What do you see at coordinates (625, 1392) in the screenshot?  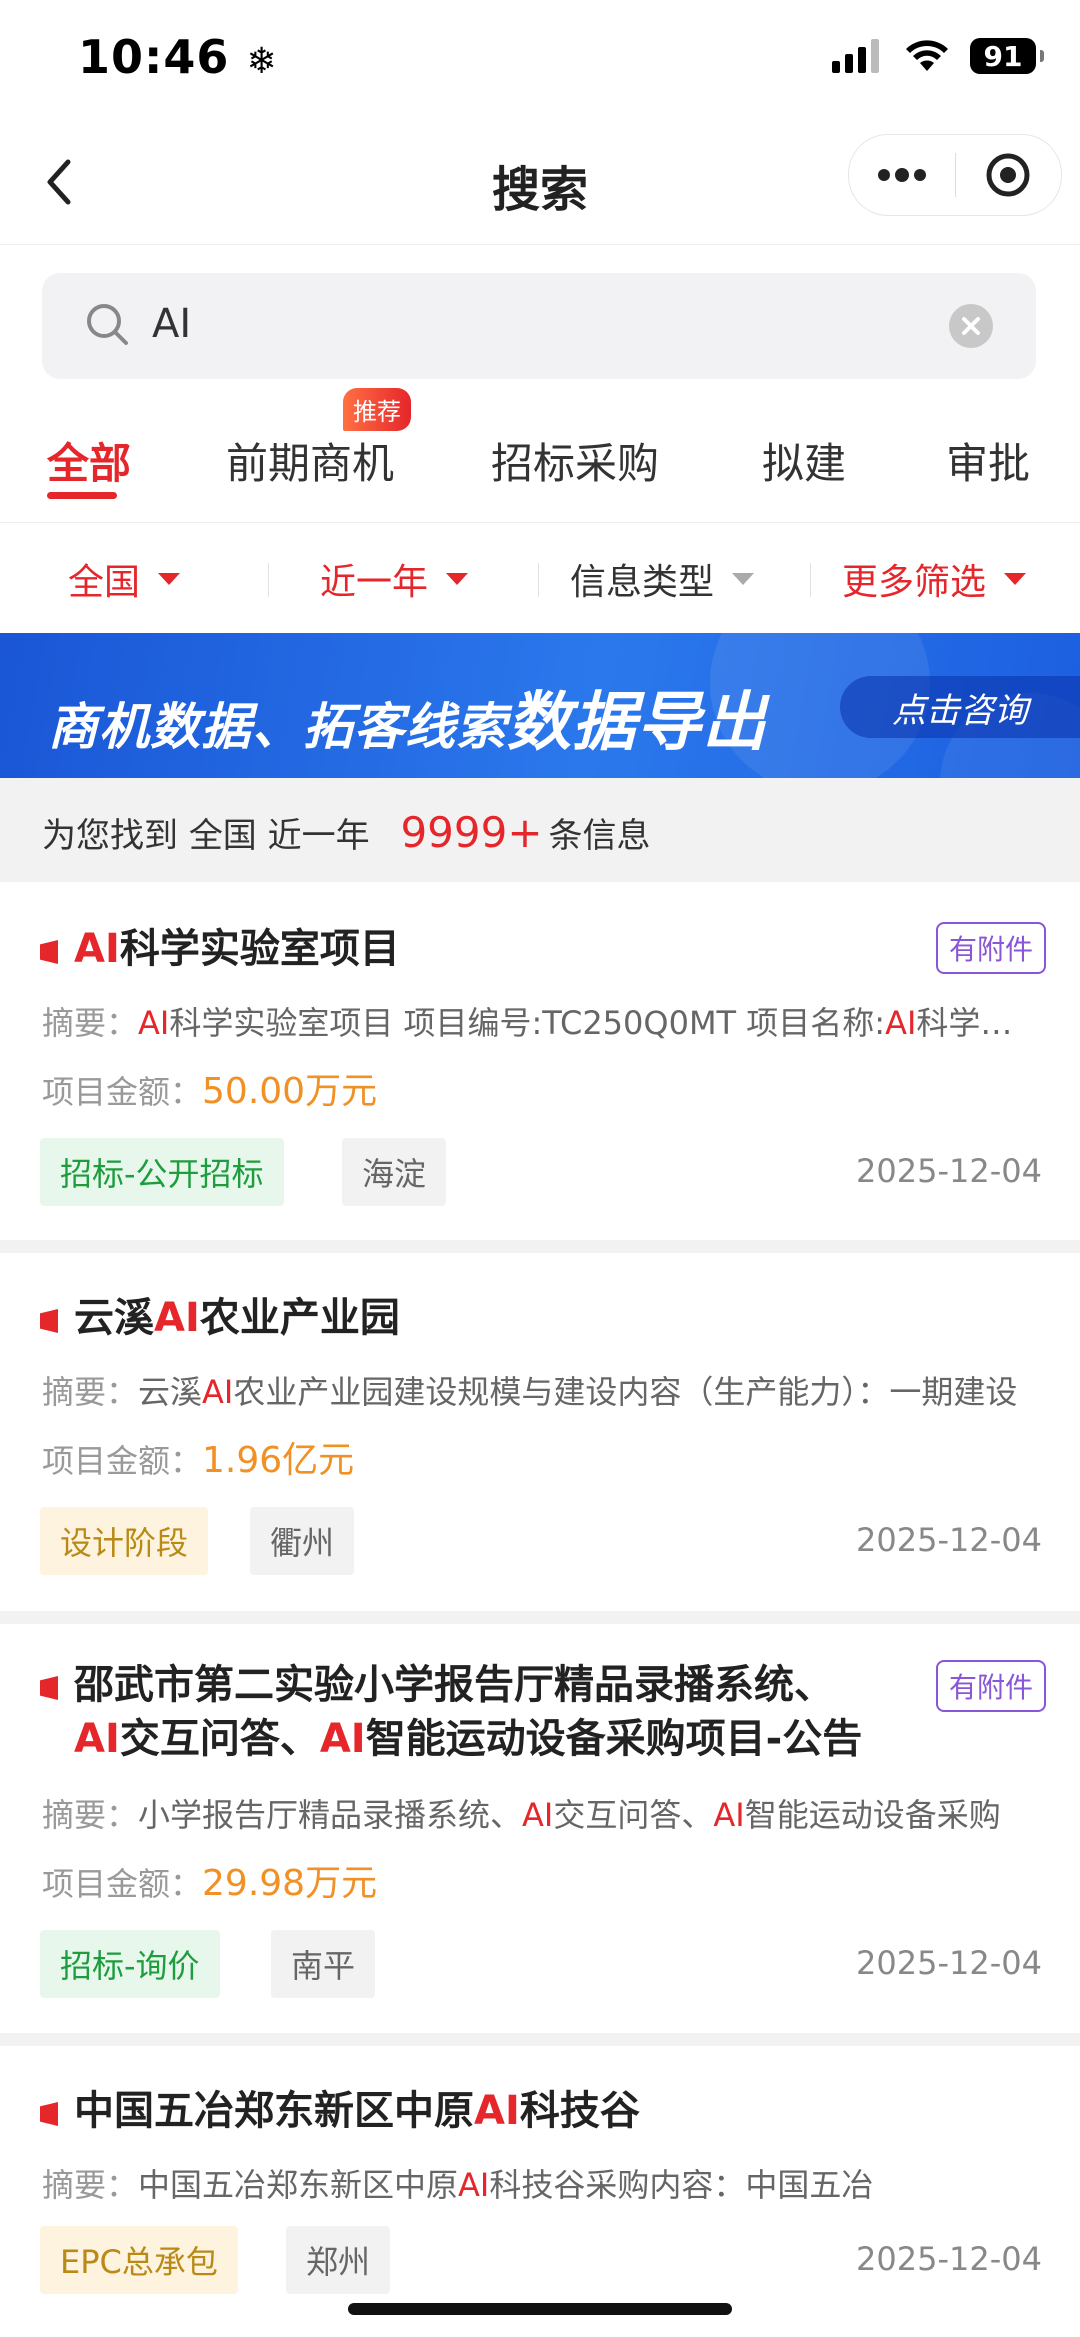 I see `text-segment: 农业产业园建设规模与建设内容（生产能力）：一期建设` at bounding box center [625, 1392].